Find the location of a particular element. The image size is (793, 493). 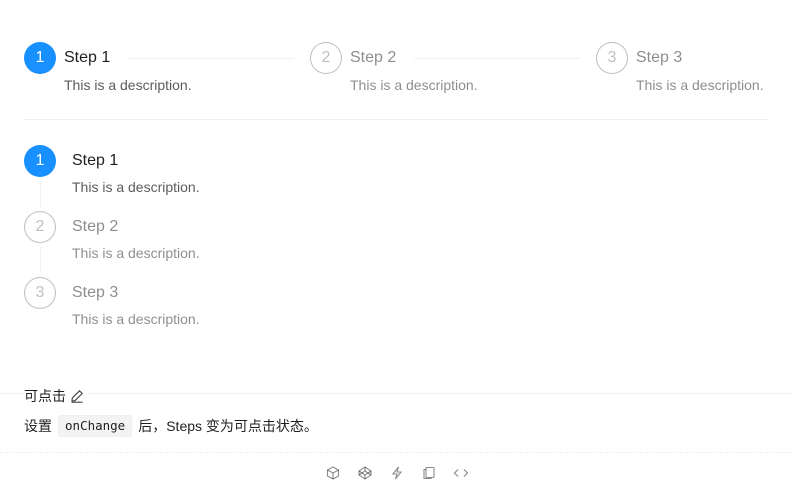

vertical-step-3: 3 Step 3 This is a description. is located at coordinates (224, 310).